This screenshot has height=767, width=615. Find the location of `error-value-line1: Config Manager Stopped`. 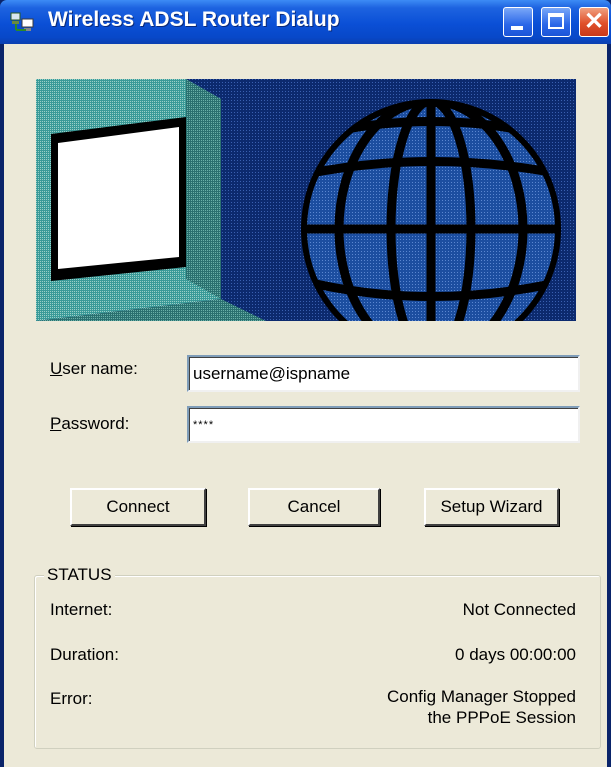

error-value-line1: Config Manager Stopped is located at coordinates (481, 696).